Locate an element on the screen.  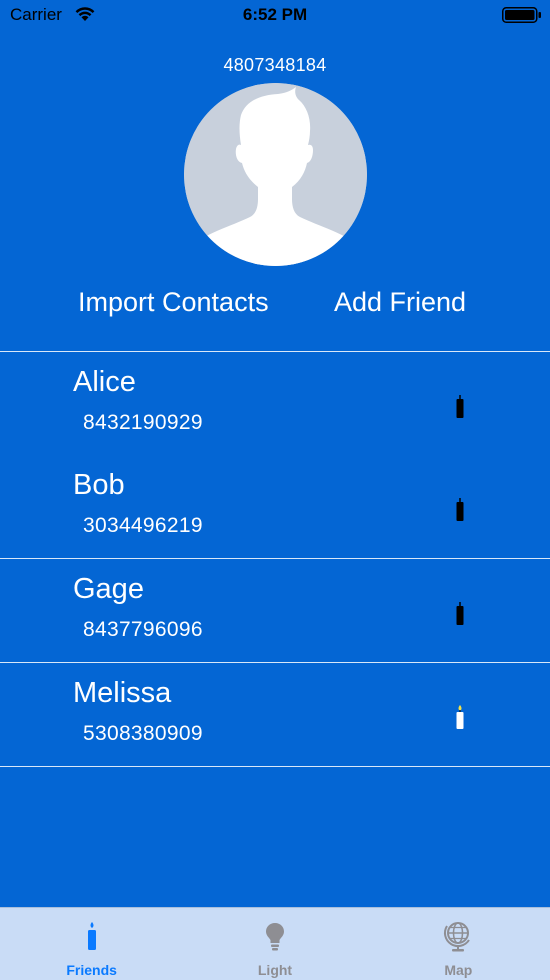
lightbulb-icon is located at coordinates (274, 937).